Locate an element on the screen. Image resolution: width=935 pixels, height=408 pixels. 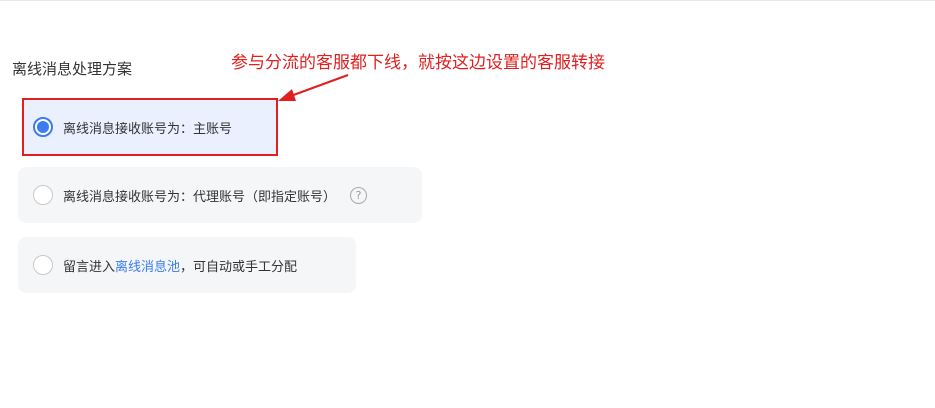
option-message-pool-prefix: 留言进入 is located at coordinates (89, 267).